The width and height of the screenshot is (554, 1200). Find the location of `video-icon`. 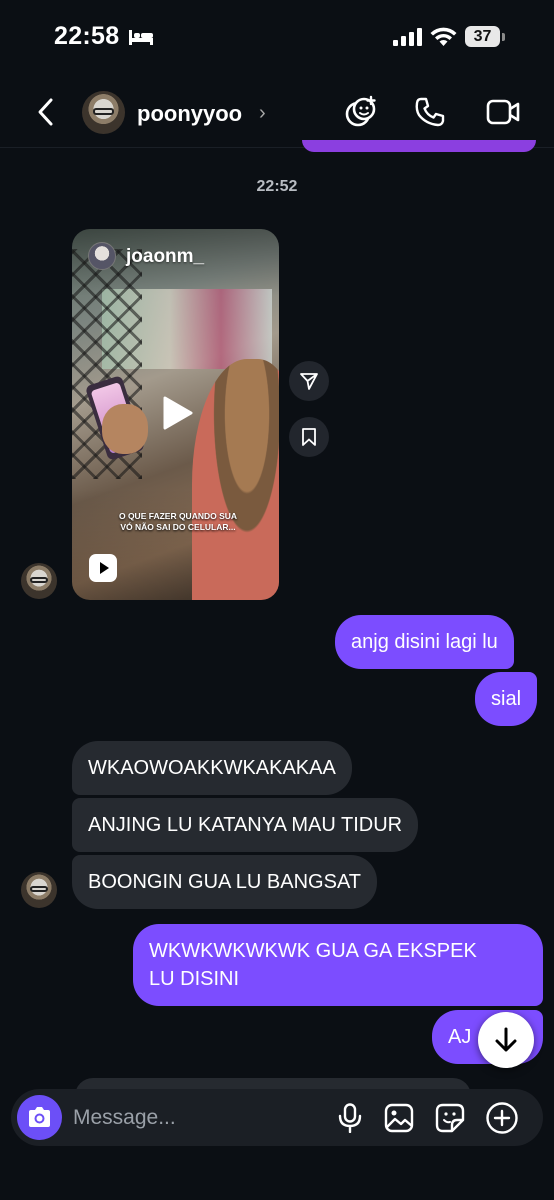

video-icon is located at coordinates (503, 112).